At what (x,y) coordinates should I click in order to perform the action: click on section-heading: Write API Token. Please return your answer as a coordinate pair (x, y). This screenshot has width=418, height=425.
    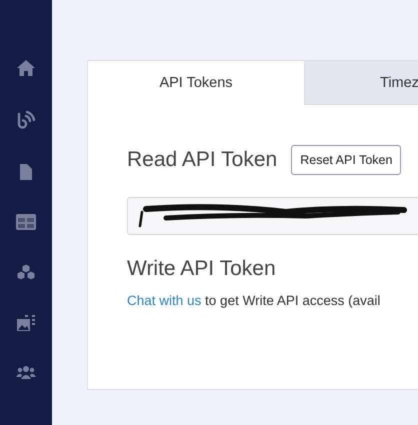
    Looking at the image, I should click on (202, 269).